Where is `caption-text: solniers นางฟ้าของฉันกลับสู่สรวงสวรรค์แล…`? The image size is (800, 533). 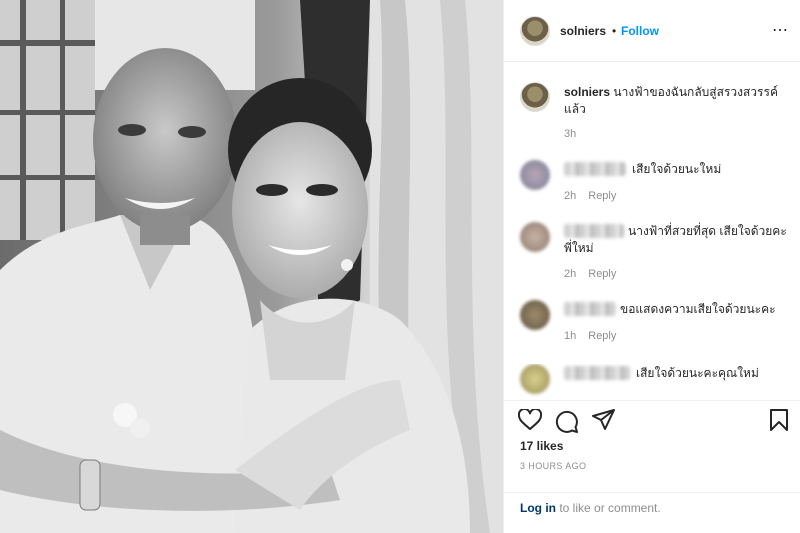
caption-text: solniers นางฟ้าของฉันกลับสู่สรวงสวรรค์แล… is located at coordinates (674, 101).